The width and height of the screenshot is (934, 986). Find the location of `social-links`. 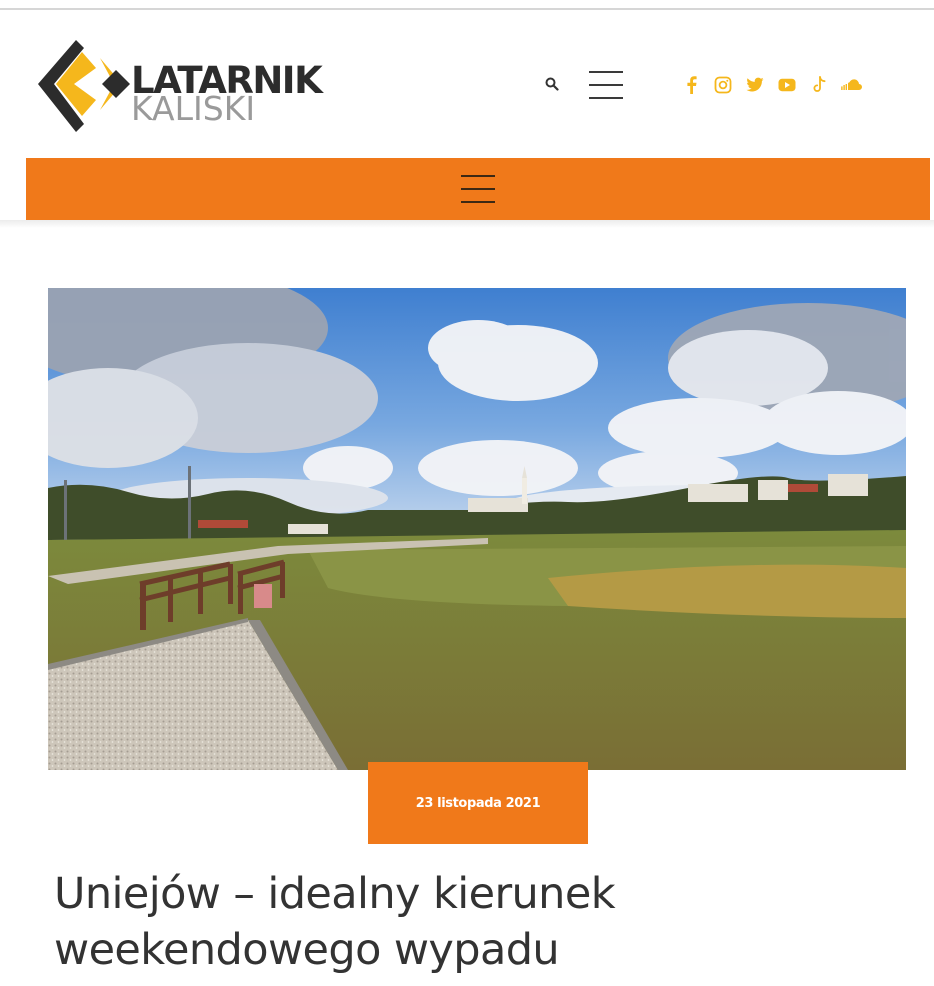

social-links is located at coordinates (771, 85).